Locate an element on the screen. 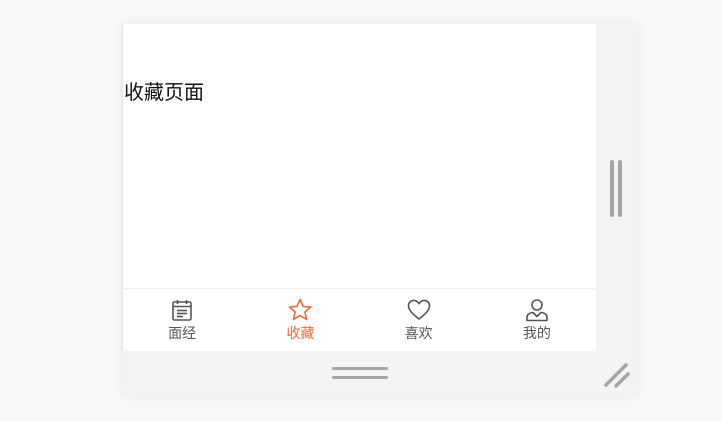 The height and width of the screenshot is (422, 722). bottom-tabbar: 面经 收藏 喜欢 我的 is located at coordinates (359, 319).